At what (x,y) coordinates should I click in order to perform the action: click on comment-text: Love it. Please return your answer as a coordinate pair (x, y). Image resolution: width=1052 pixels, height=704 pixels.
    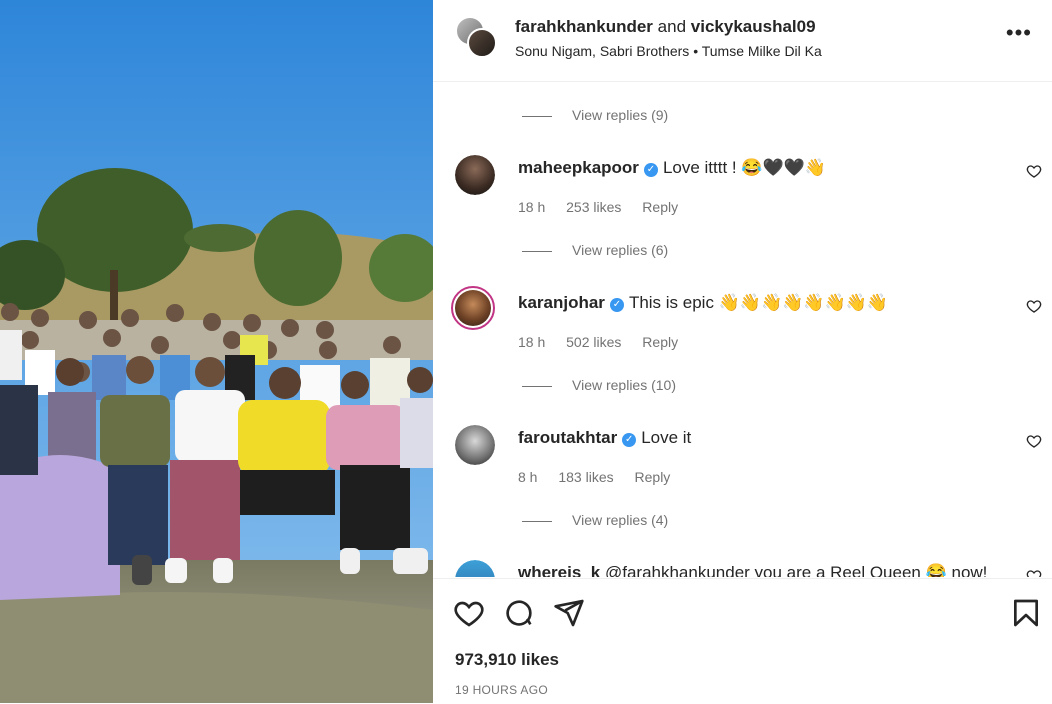
    Looking at the image, I should click on (666, 437).